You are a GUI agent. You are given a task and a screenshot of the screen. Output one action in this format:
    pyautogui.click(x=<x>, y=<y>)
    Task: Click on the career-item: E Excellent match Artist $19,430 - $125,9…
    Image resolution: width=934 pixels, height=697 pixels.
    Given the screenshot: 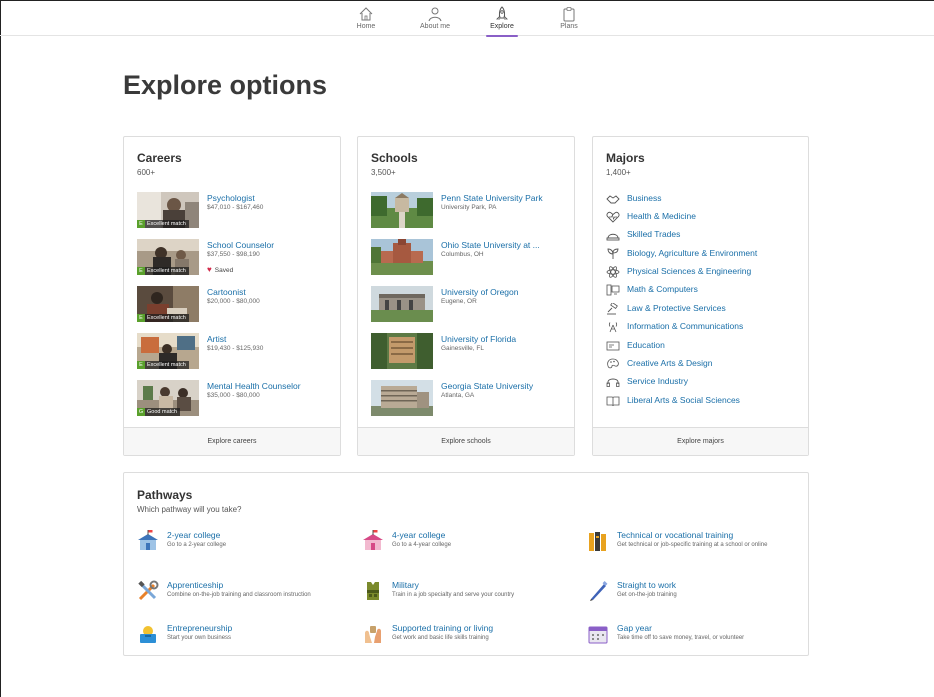 What is the action you would take?
    pyautogui.click(x=234, y=351)
    